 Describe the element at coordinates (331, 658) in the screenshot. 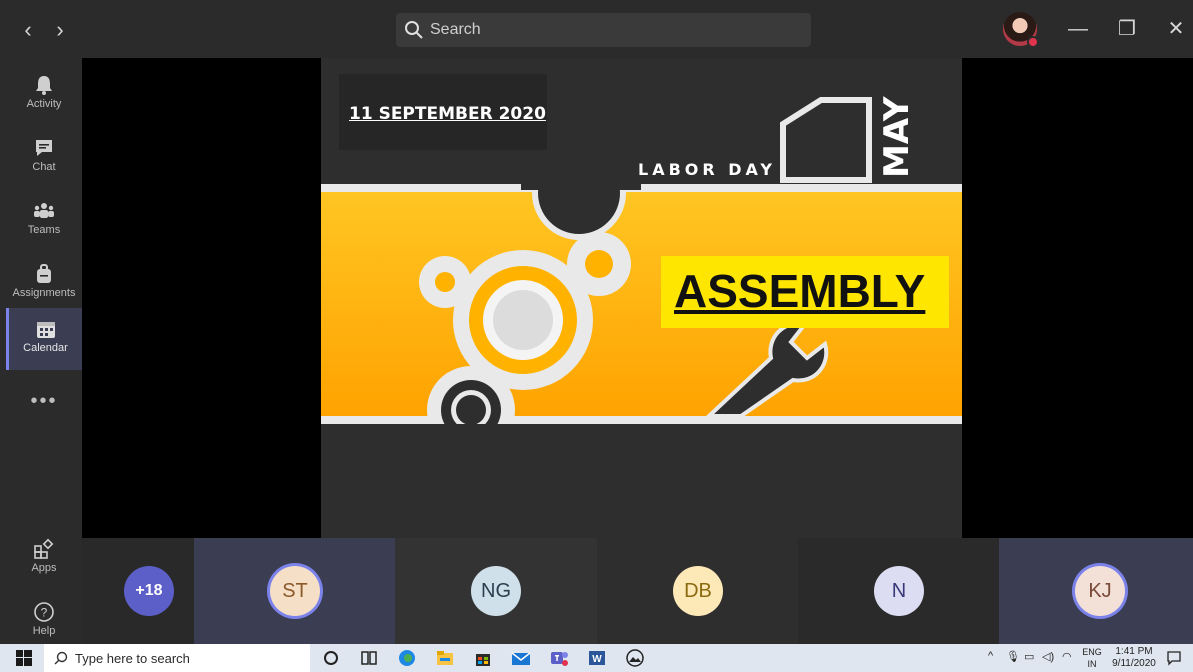

I see `cortana-icon` at that location.